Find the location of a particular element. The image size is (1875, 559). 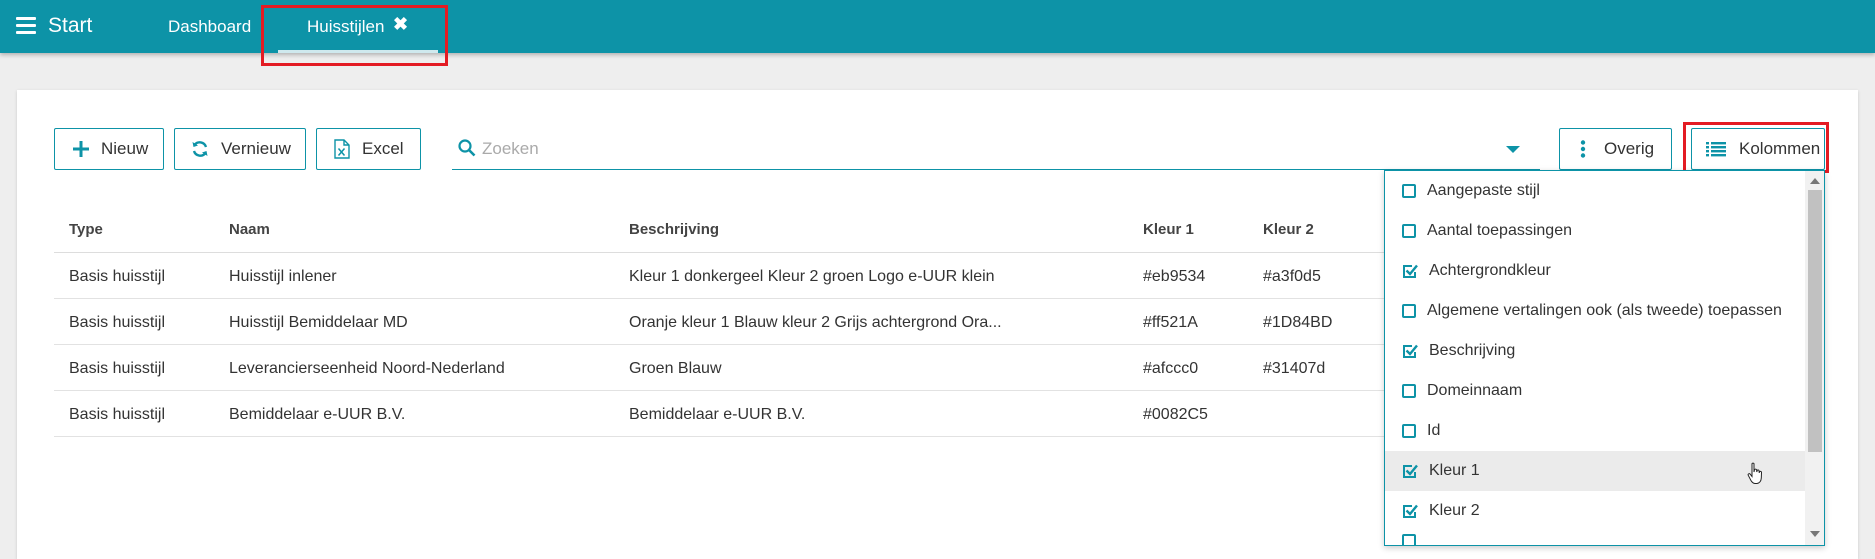

highlight-box-columns is located at coordinates (1756, 147).